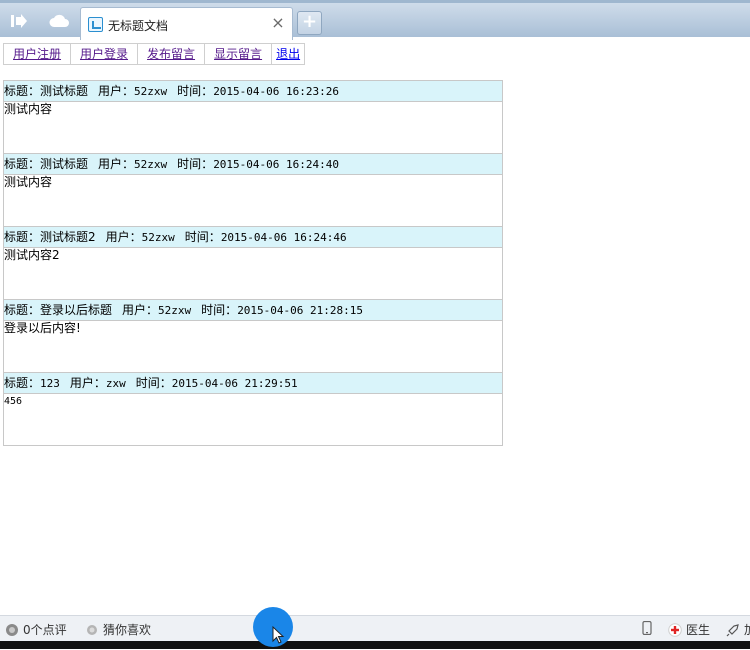 The height and width of the screenshot is (650, 750). I want to click on comments-status: 0个点评, so click(36, 629).